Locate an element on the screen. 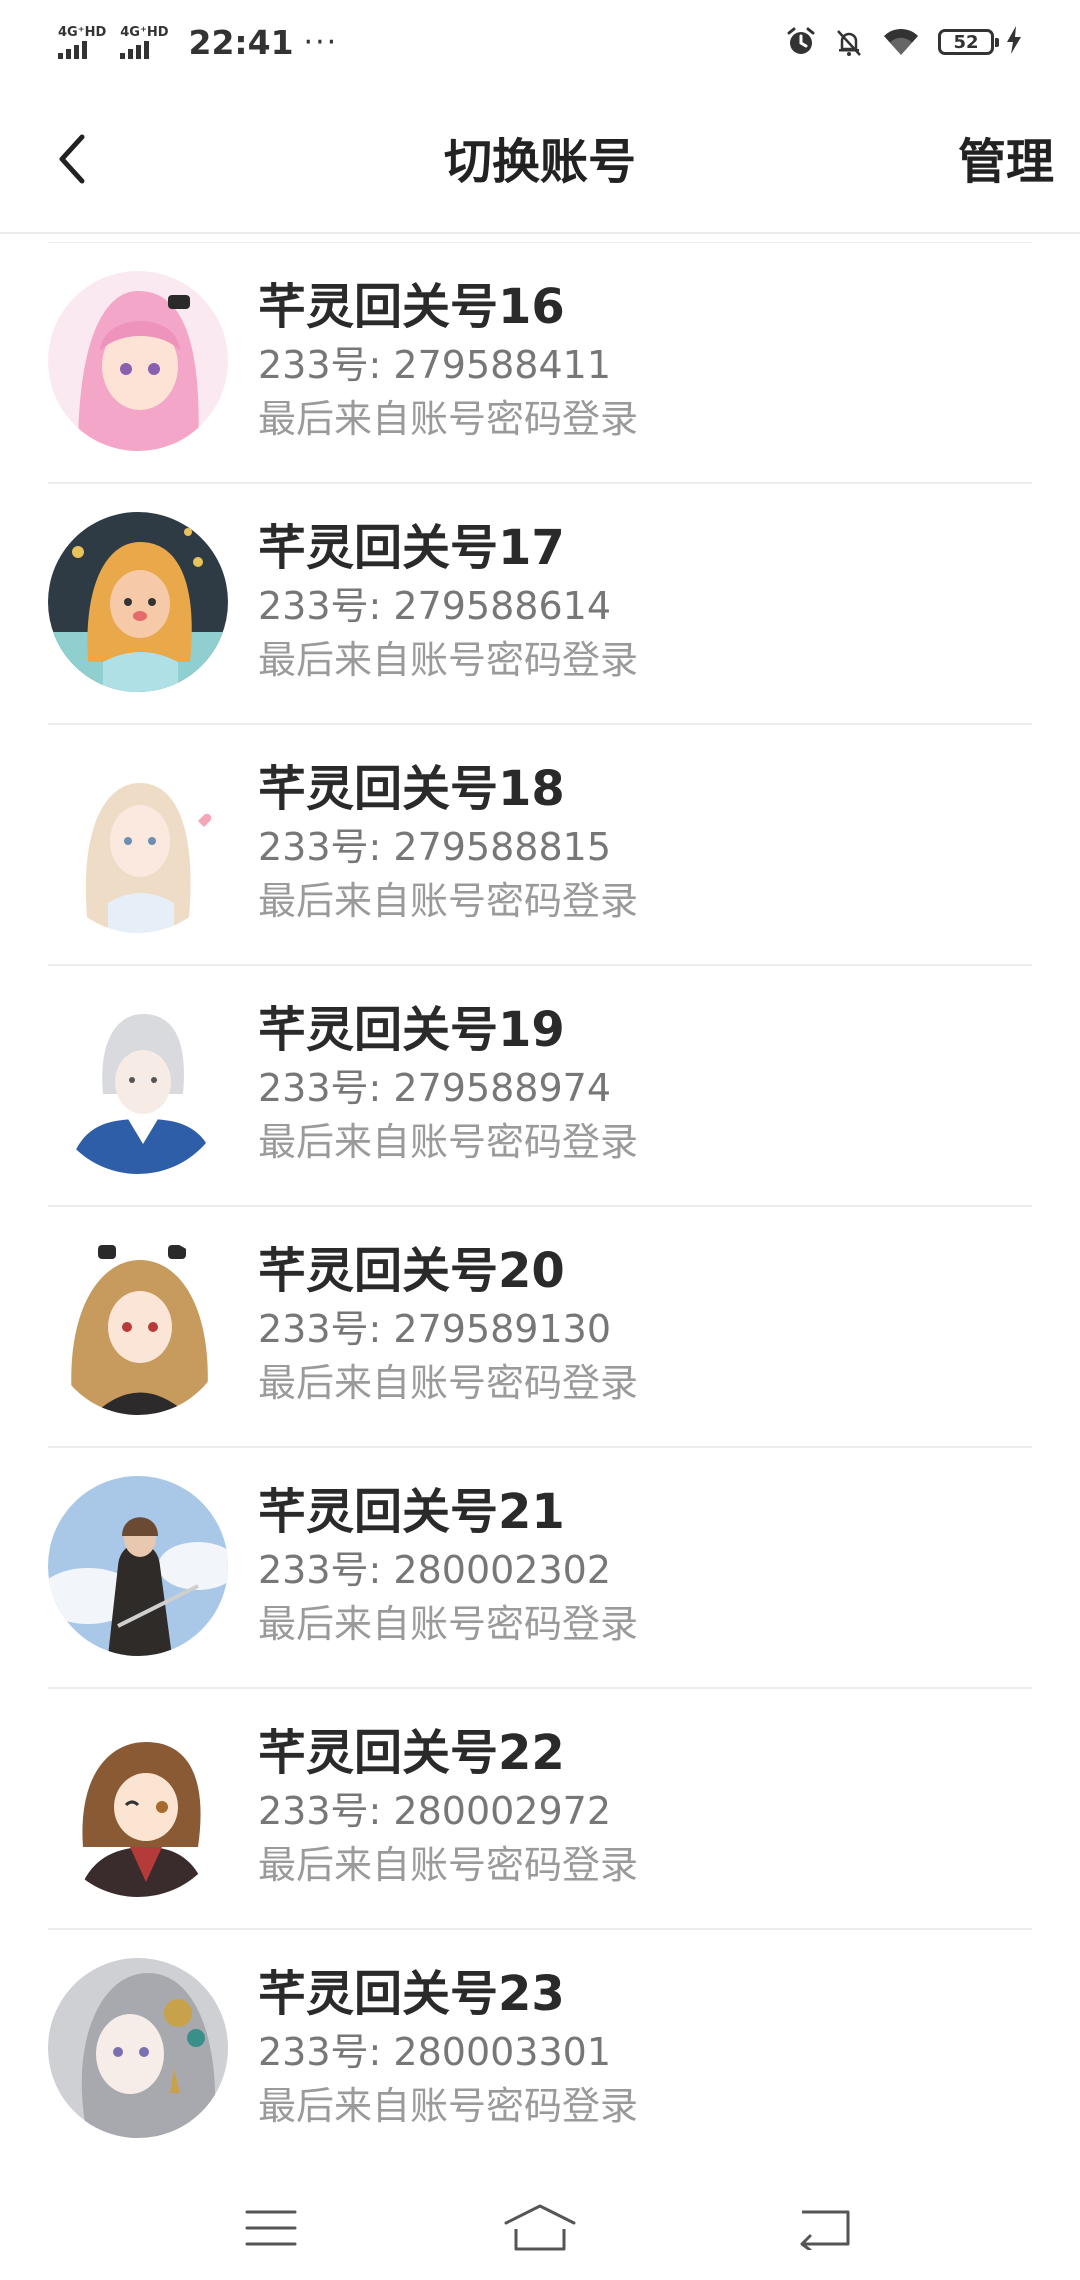 The image size is (1080, 2280). account-name: 芊灵回关号23 is located at coordinates (411, 1994).